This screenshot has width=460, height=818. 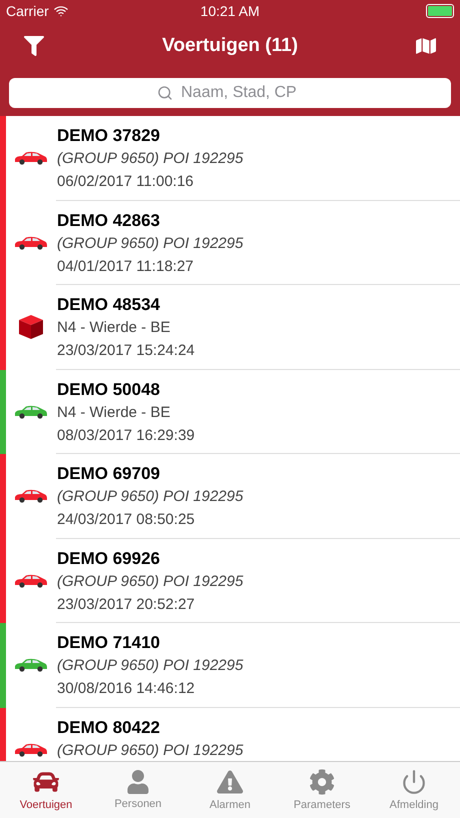 I want to click on vehicle-timestamp: 06/02/2017 11:00:16, so click(x=126, y=182).